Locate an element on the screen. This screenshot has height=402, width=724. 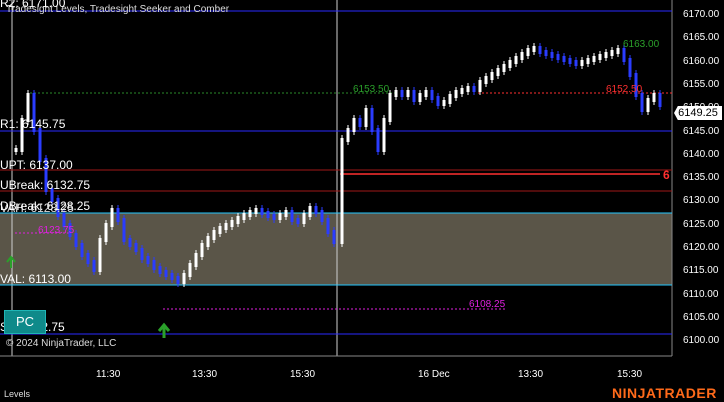
chart-tab-label: Levels is located at coordinates (17, 394).